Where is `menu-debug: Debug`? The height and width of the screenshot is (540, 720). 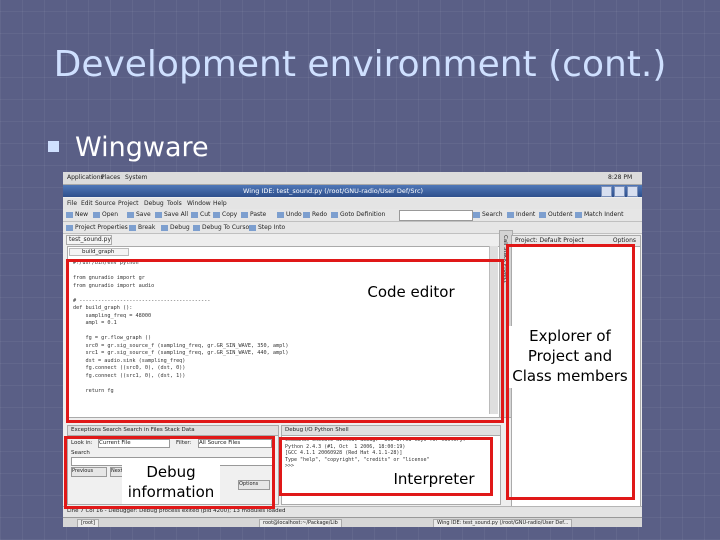 menu-debug: Debug is located at coordinates (154, 203).